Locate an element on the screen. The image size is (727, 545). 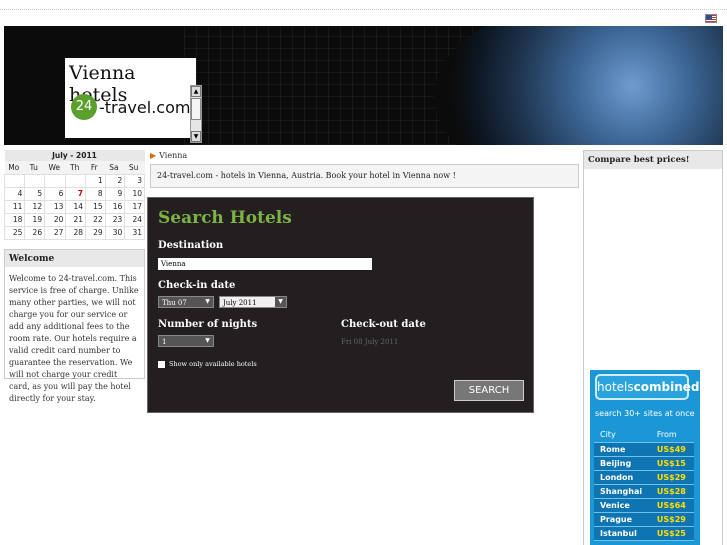
header-scrollbar: ▲ ▼ is located at coordinates (196, 114).